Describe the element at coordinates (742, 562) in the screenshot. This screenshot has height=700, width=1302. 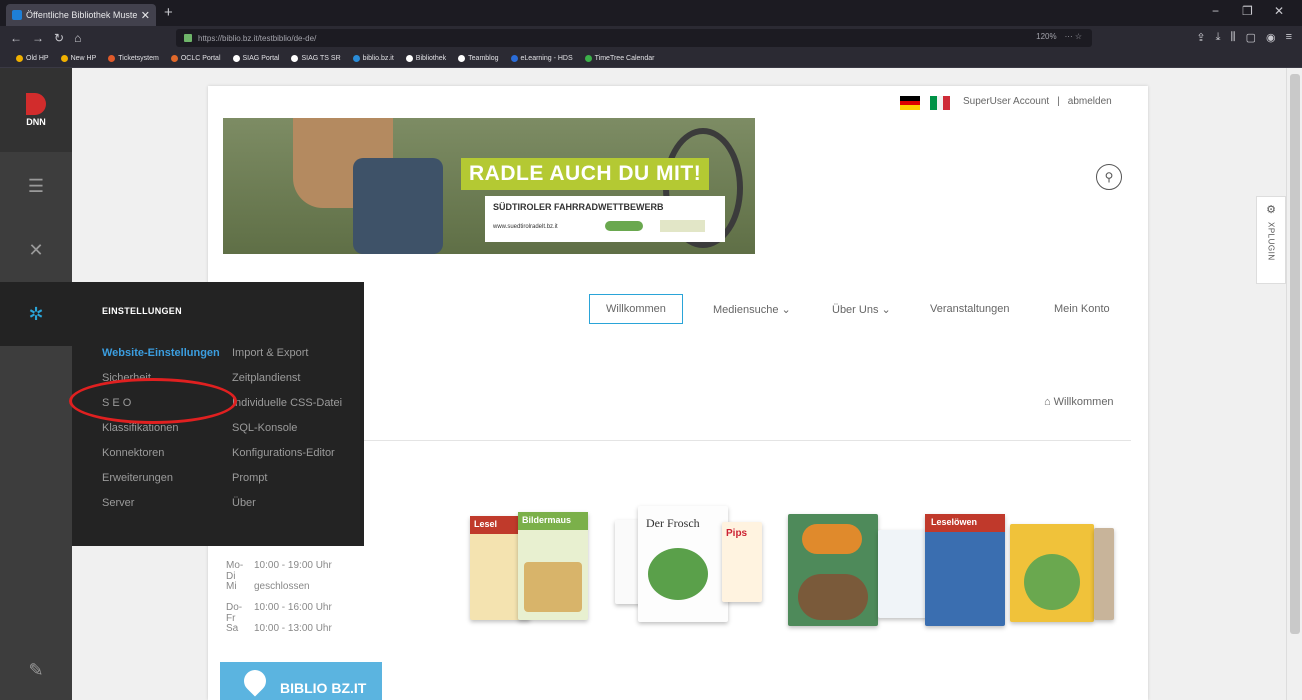
I see `book-cover: Pips` at that location.